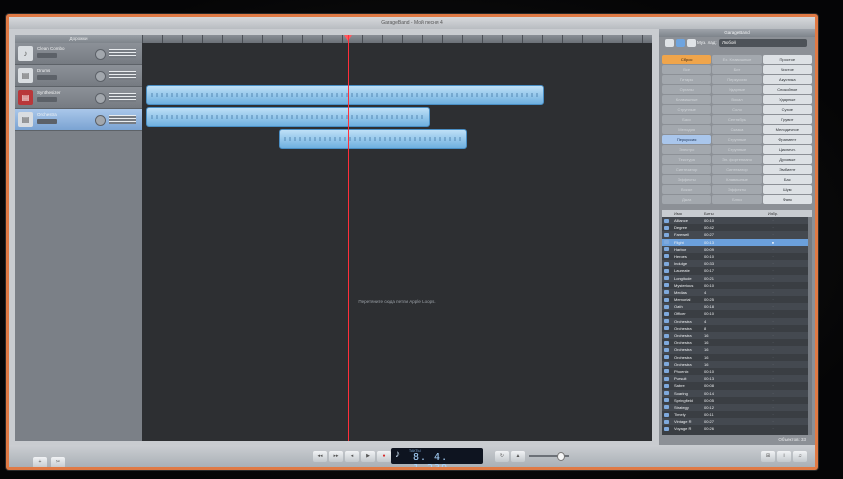 Image resolution: width=843 pixels, height=479 pixels. What do you see at coordinates (737, 159) in the screenshot?
I see `keyword-button: Эл. фортепиано` at bounding box center [737, 159].